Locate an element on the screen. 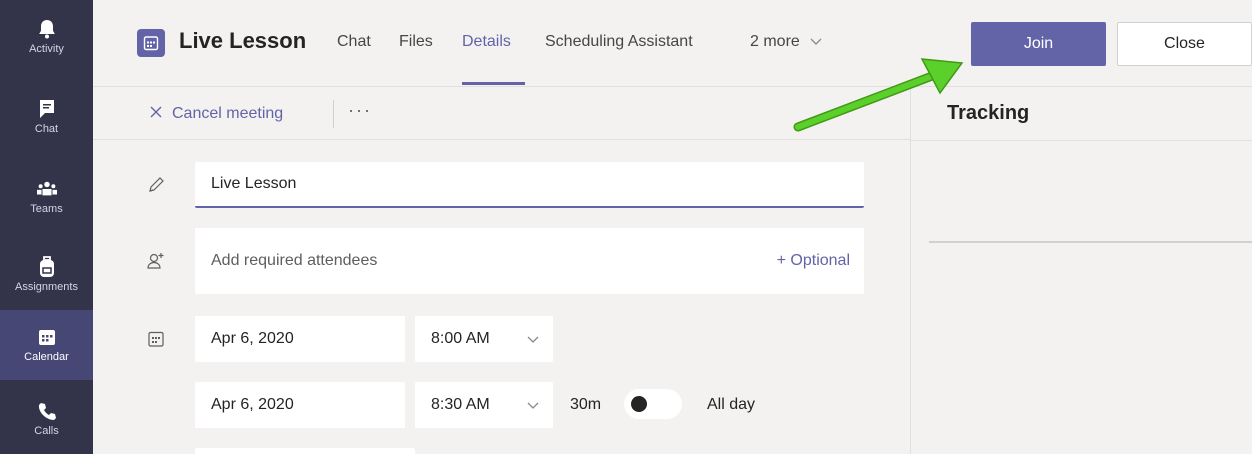 This screenshot has width=1252, height=454. join-button: Join is located at coordinates (1038, 44).